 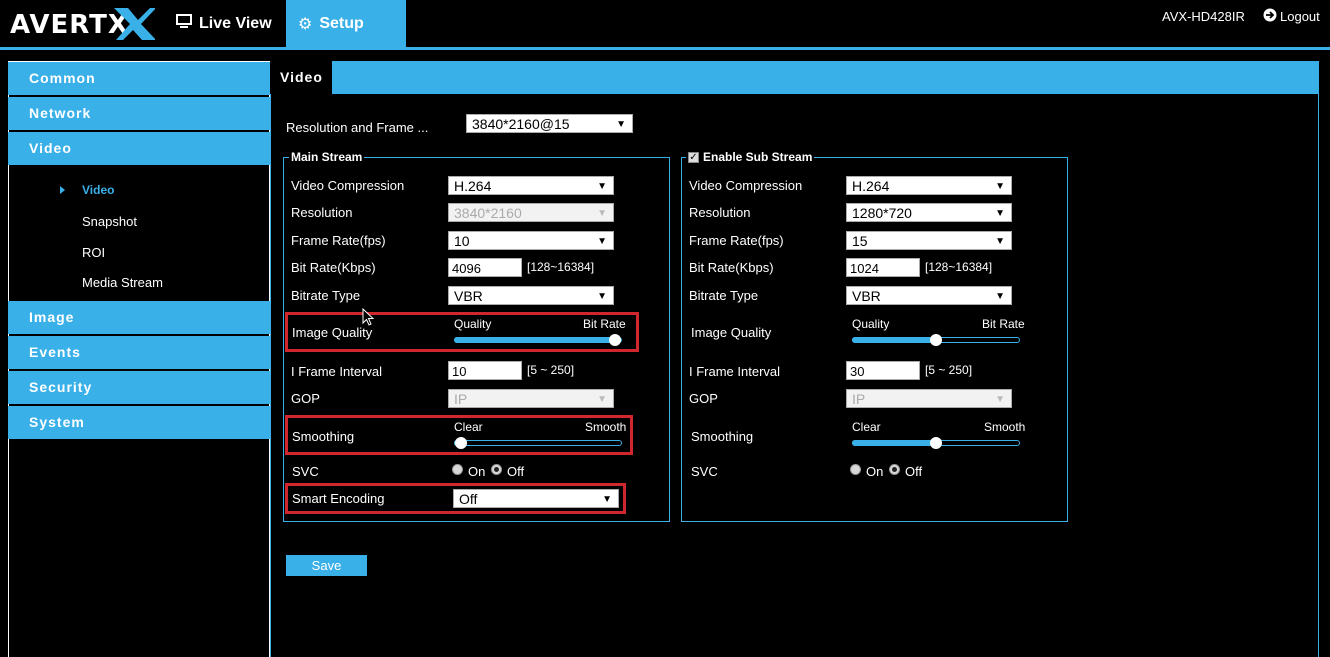 I want to click on sidebar-item-system: System, so click(x=139, y=422).